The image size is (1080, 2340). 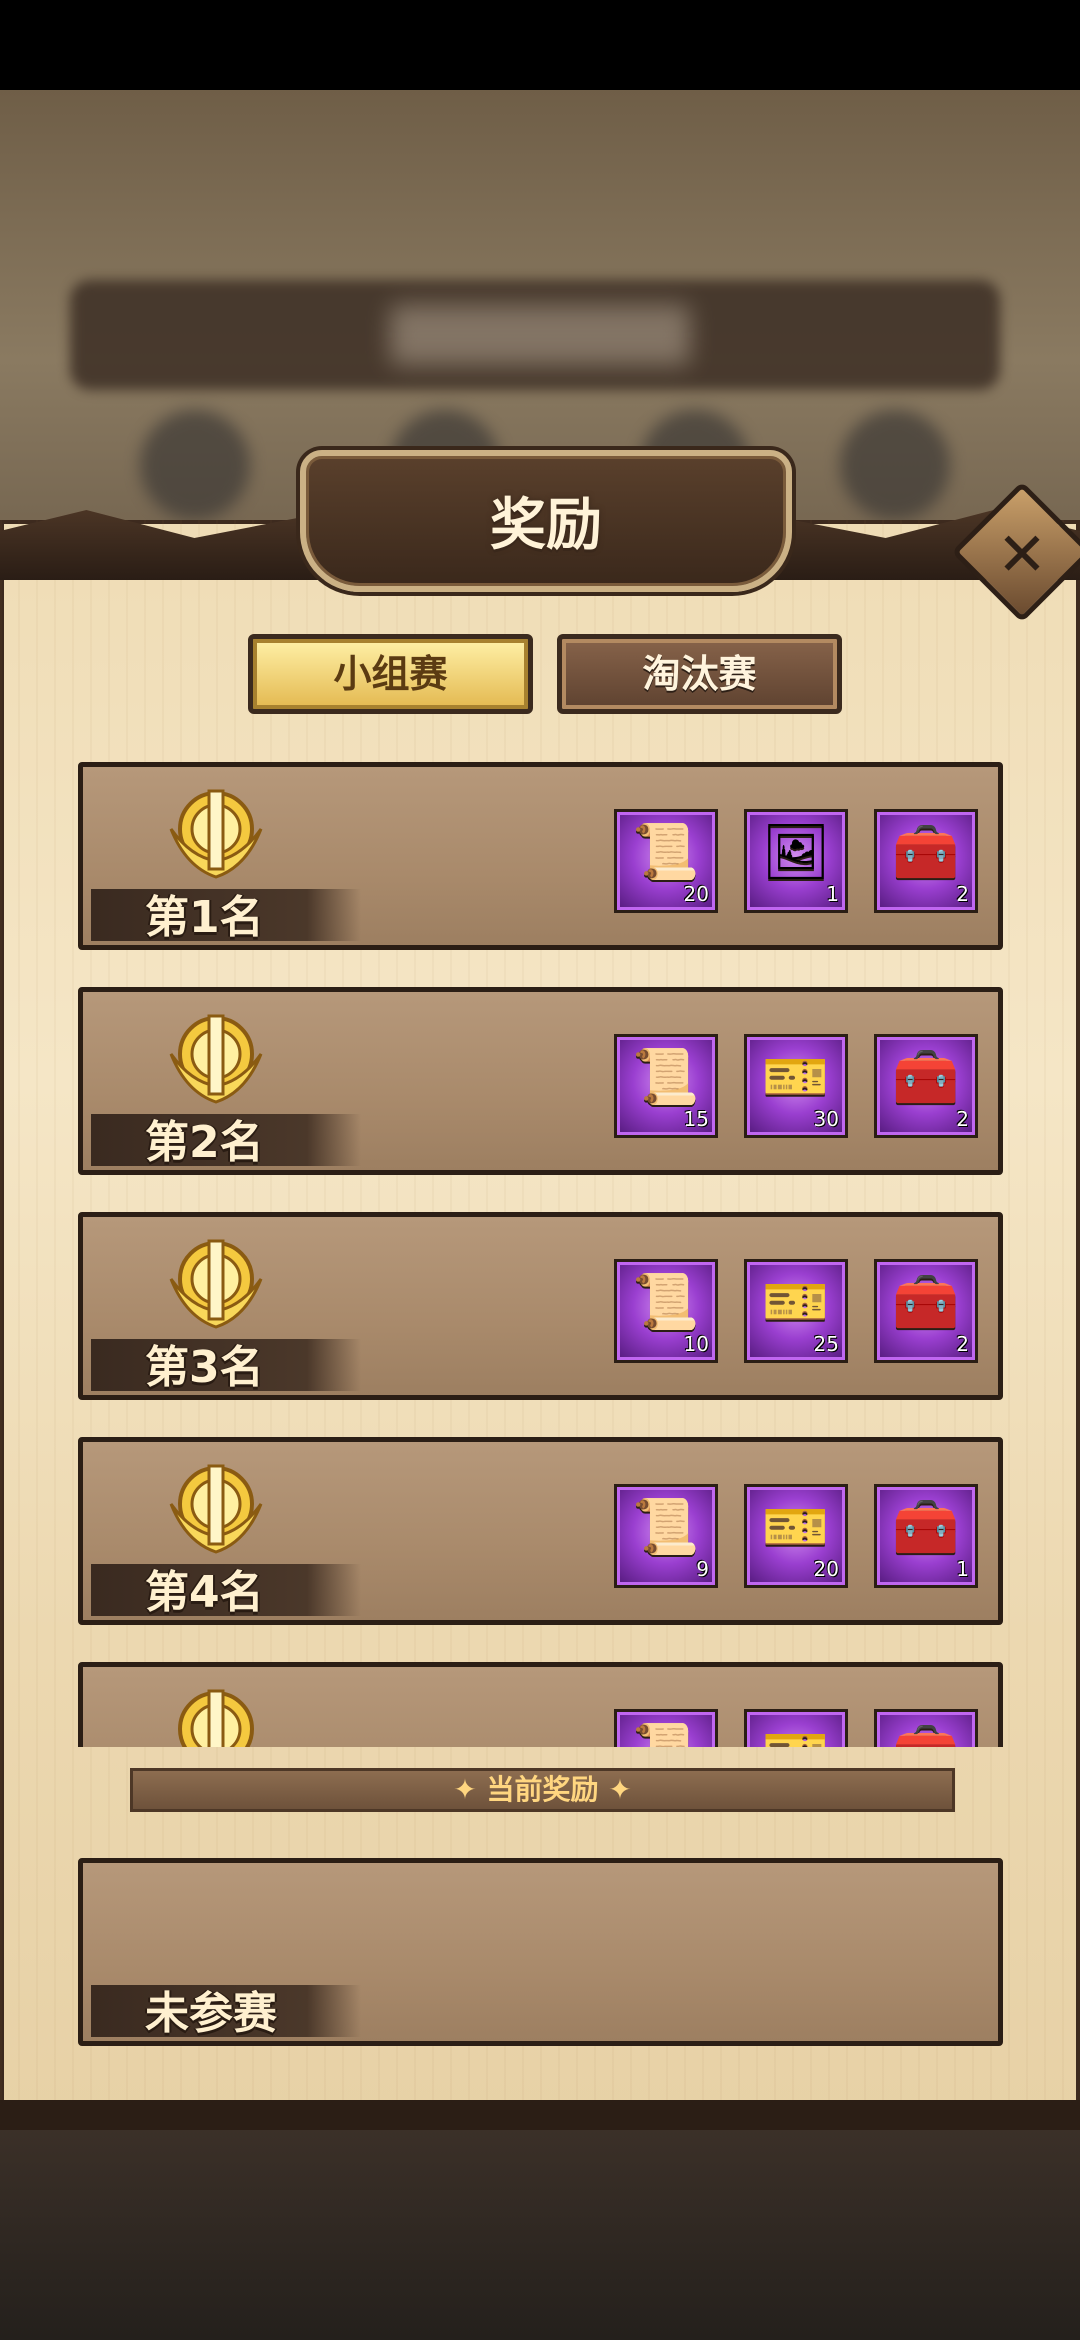 I want to click on current-status-label: 未参赛, so click(x=211, y=2013).